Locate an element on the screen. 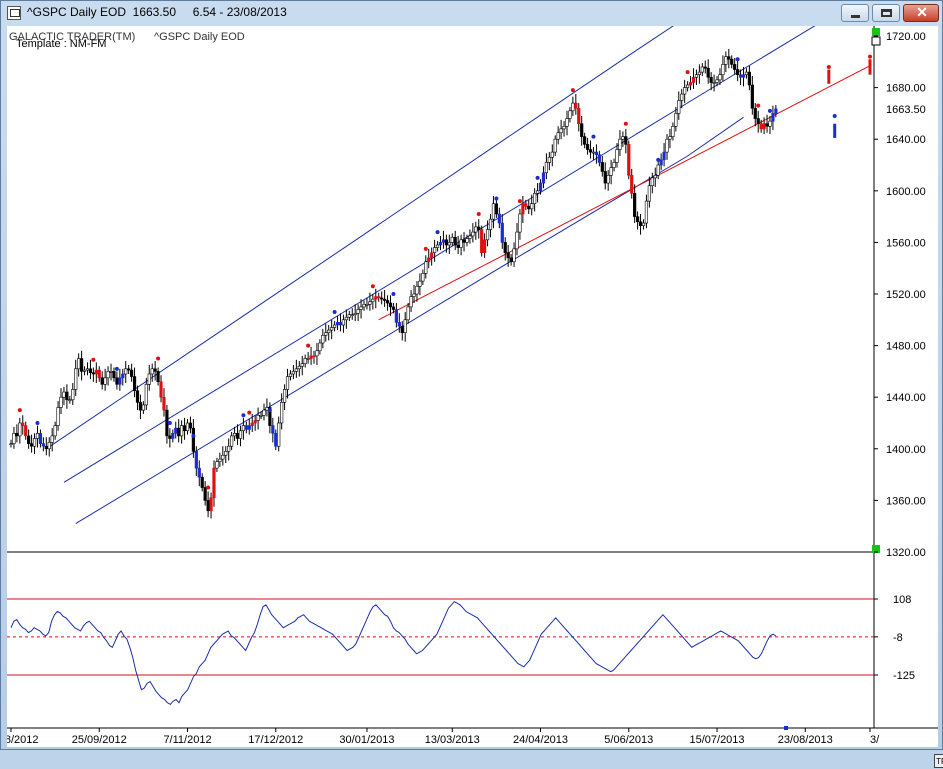 The width and height of the screenshot is (943, 769). maximize-button is located at coordinates (886, 13).